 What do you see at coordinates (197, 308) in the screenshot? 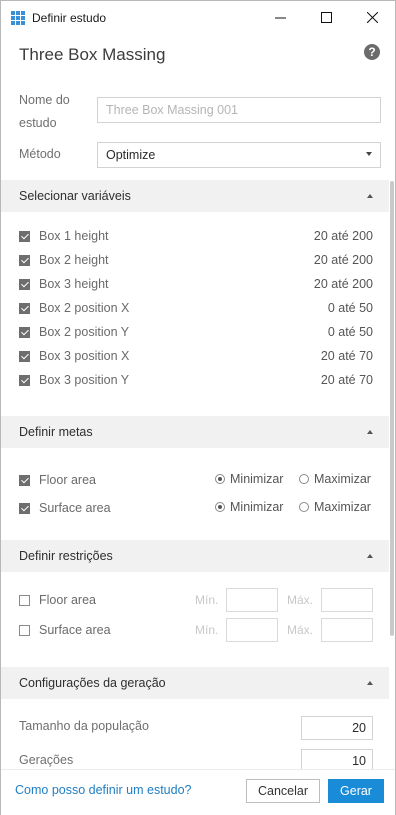
I see `variable-row: Box 2 position X 0 até 50` at bounding box center [197, 308].